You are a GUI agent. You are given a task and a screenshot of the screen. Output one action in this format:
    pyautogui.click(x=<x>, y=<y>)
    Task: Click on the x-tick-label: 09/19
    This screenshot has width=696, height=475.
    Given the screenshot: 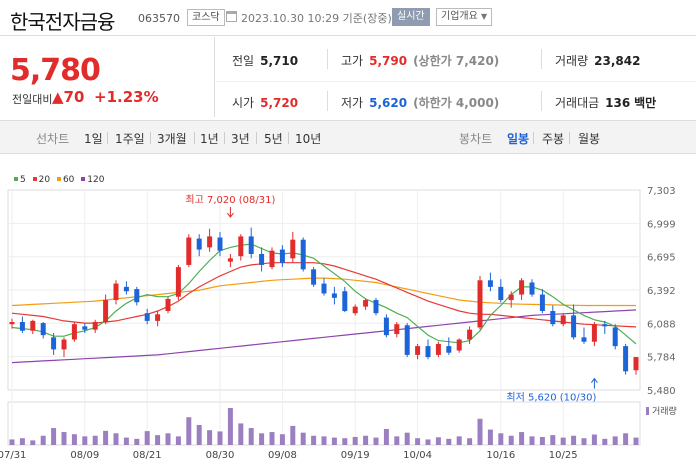 What is the action you would take?
    pyautogui.click(x=355, y=455)
    